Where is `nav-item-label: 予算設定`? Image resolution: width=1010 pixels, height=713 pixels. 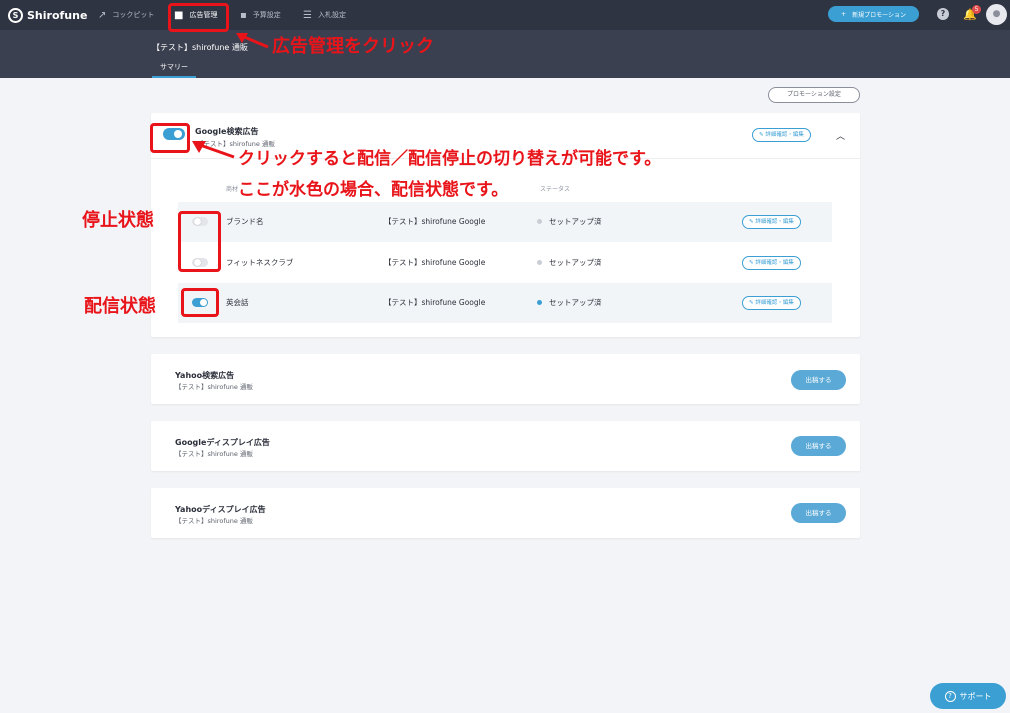
nav-item-label: 予算設定 is located at coordinates (266, 15).